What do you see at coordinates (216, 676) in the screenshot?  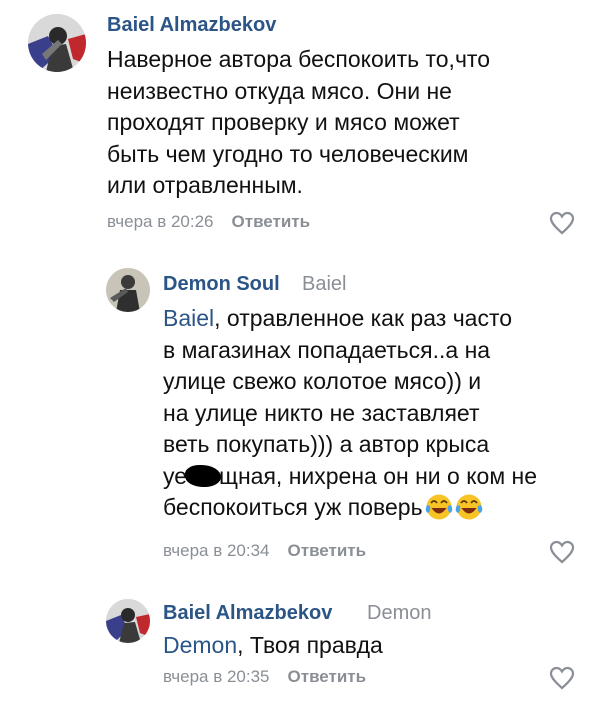 I see `timestamp: вчера в 20:35` at bounding box center [216, 676].